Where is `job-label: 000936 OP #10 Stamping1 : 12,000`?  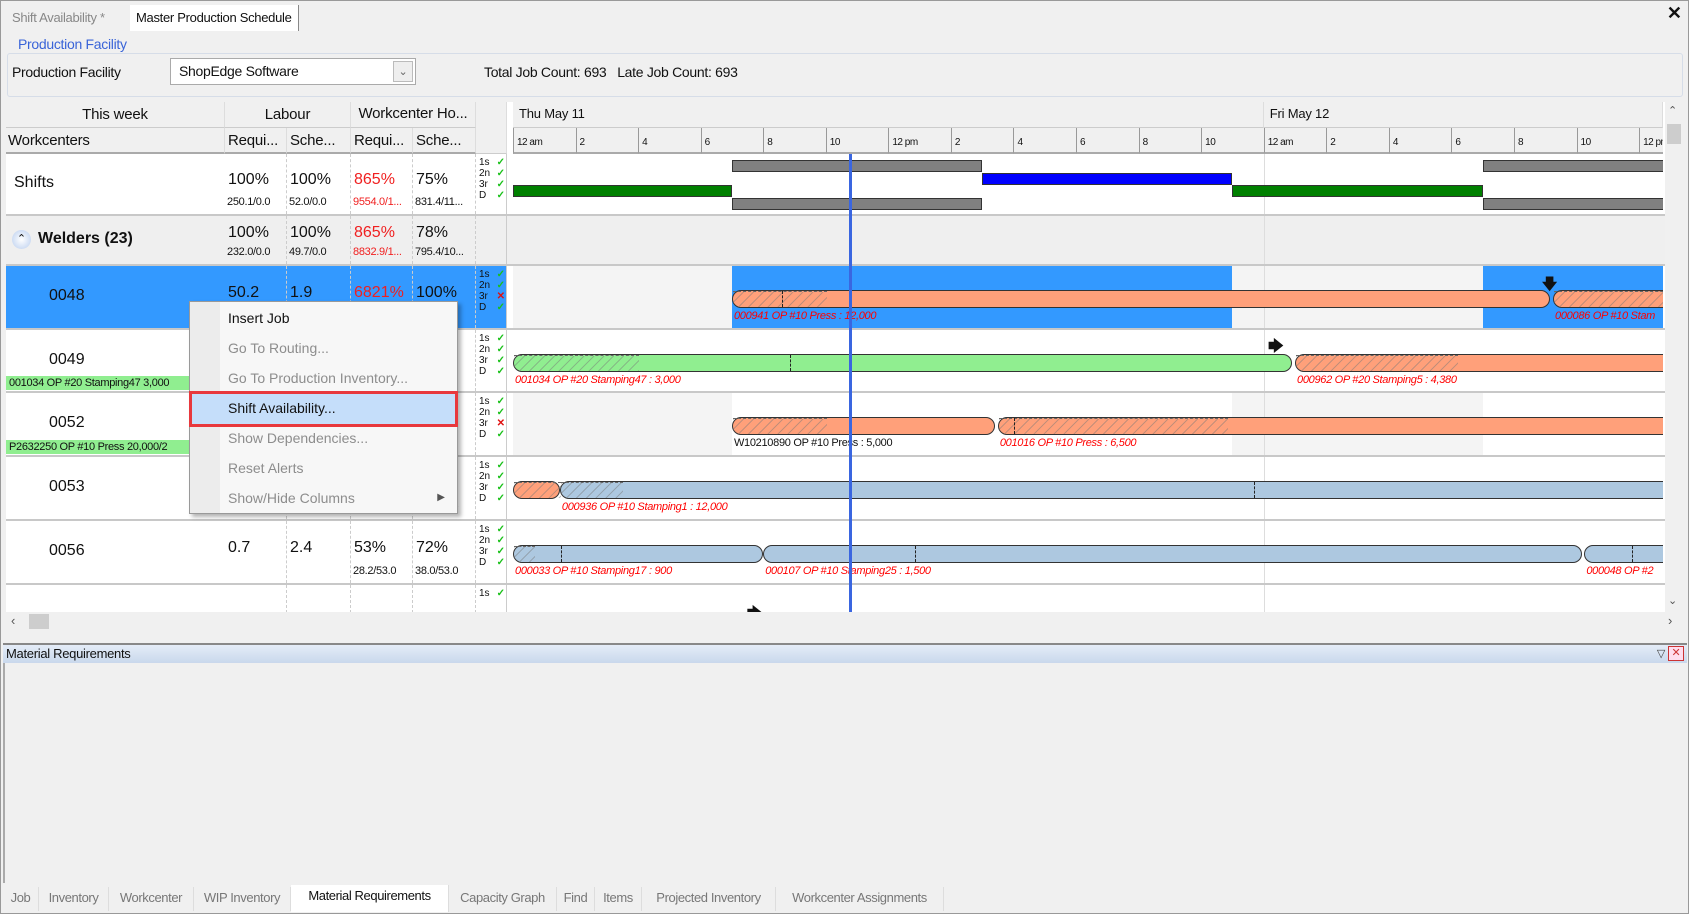 job-label: 000936 OP #10 Stamping1 : 12,000 is located at coordinates (645, 507).